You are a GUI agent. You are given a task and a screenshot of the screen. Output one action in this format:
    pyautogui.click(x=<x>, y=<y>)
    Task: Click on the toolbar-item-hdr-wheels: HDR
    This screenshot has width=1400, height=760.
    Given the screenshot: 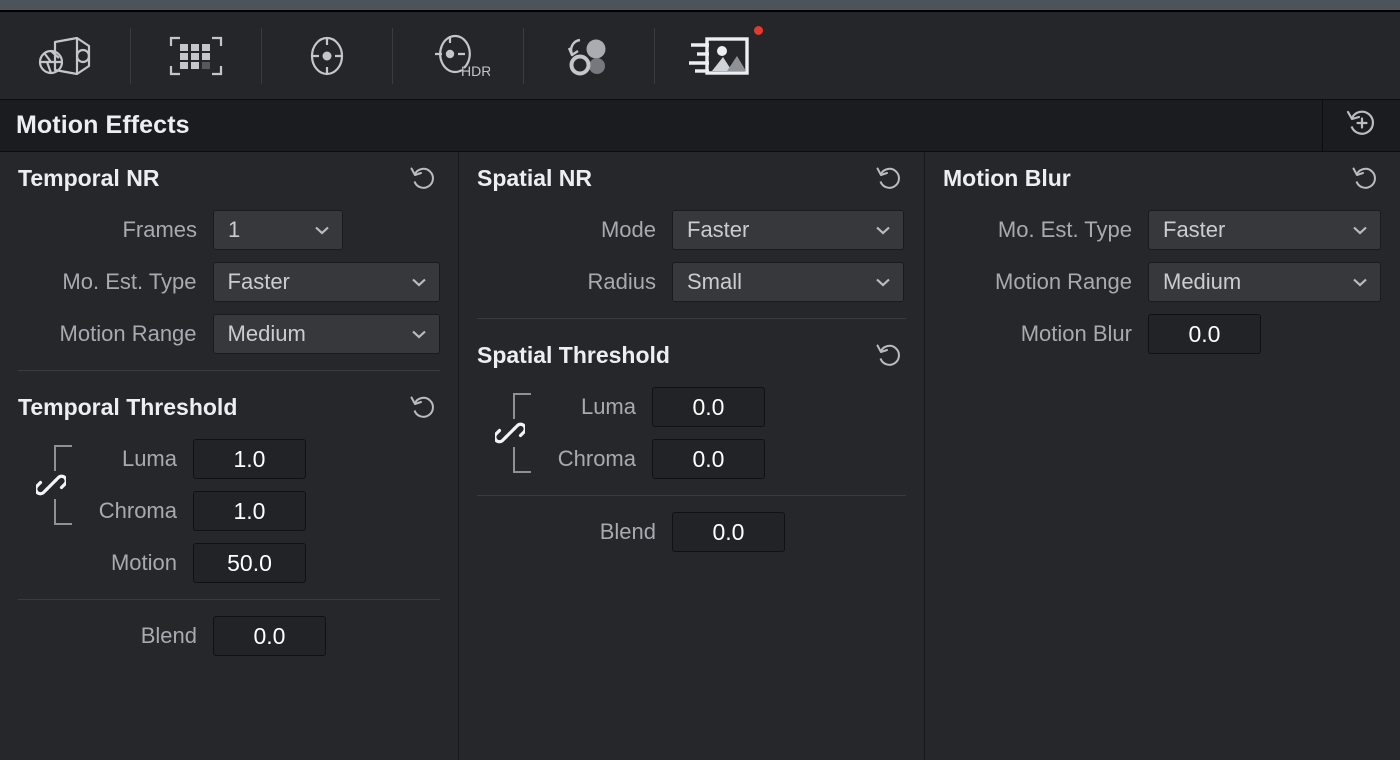 What is the action you would take?
    pyautogui.click(x=458, y=56)
    